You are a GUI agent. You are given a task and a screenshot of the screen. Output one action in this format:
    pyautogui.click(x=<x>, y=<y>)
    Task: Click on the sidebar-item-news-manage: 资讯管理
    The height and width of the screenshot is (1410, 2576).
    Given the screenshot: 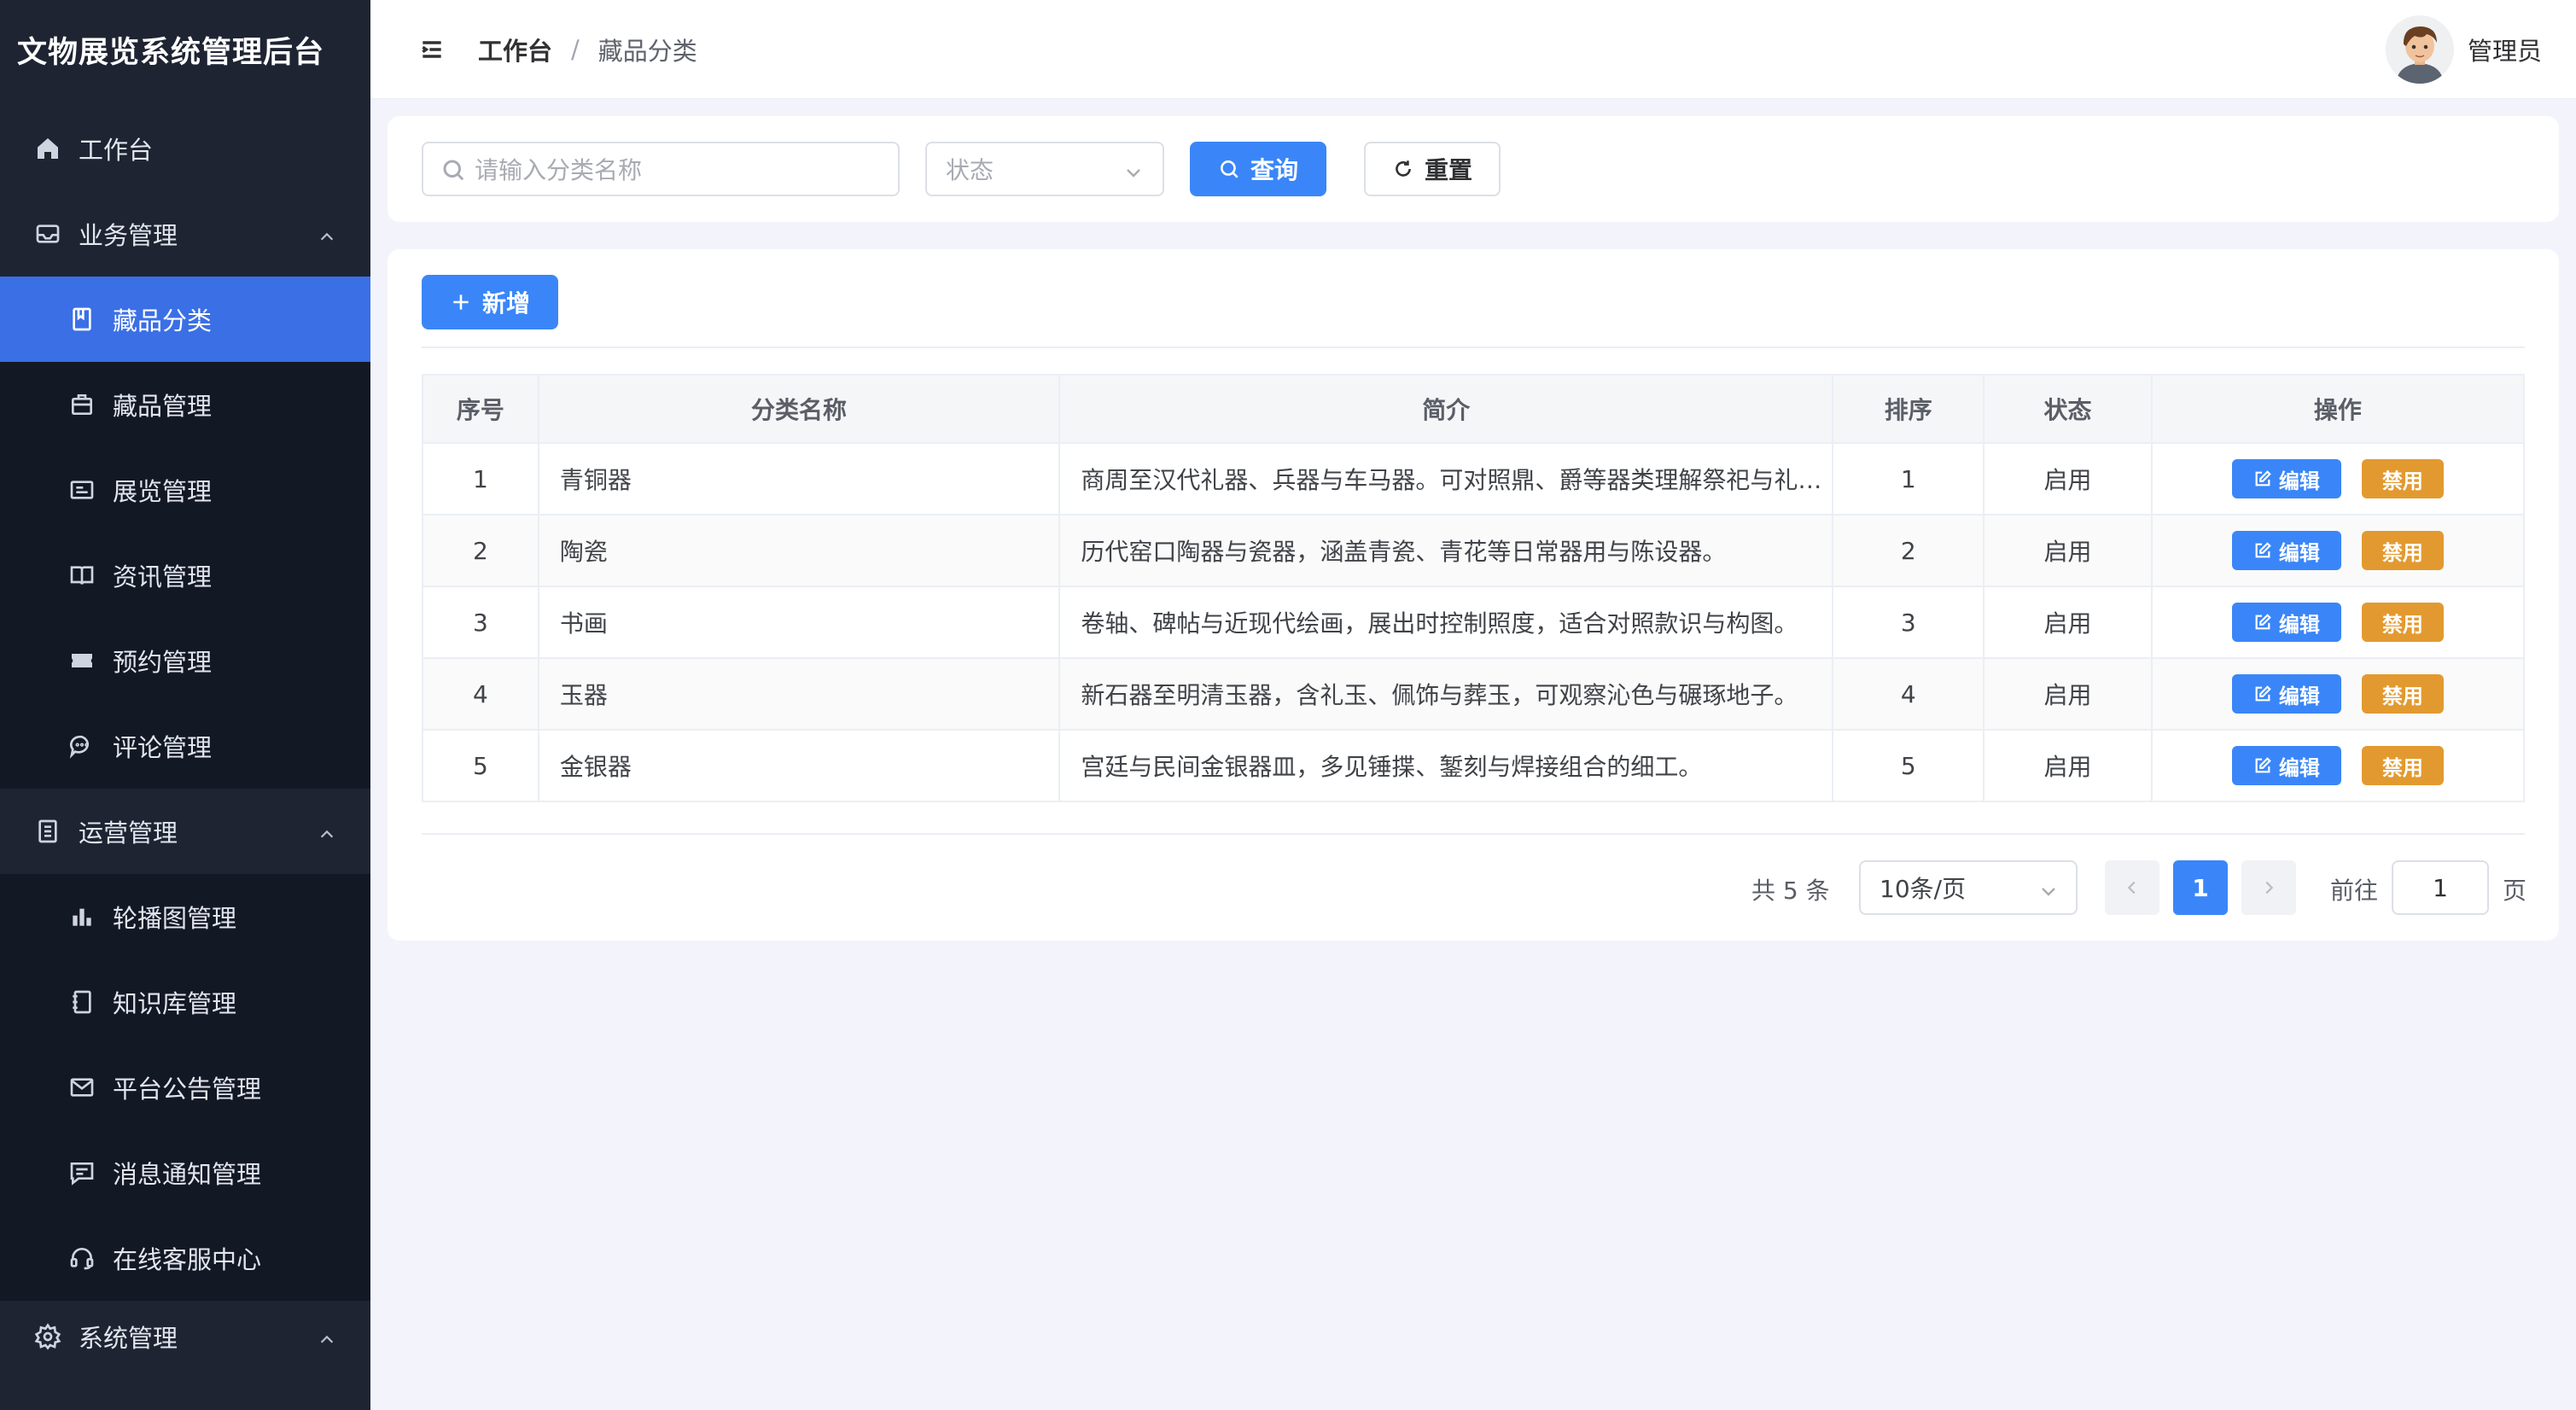 What is the action you would take?
    pyautogui.click(x=185, y=575)
    